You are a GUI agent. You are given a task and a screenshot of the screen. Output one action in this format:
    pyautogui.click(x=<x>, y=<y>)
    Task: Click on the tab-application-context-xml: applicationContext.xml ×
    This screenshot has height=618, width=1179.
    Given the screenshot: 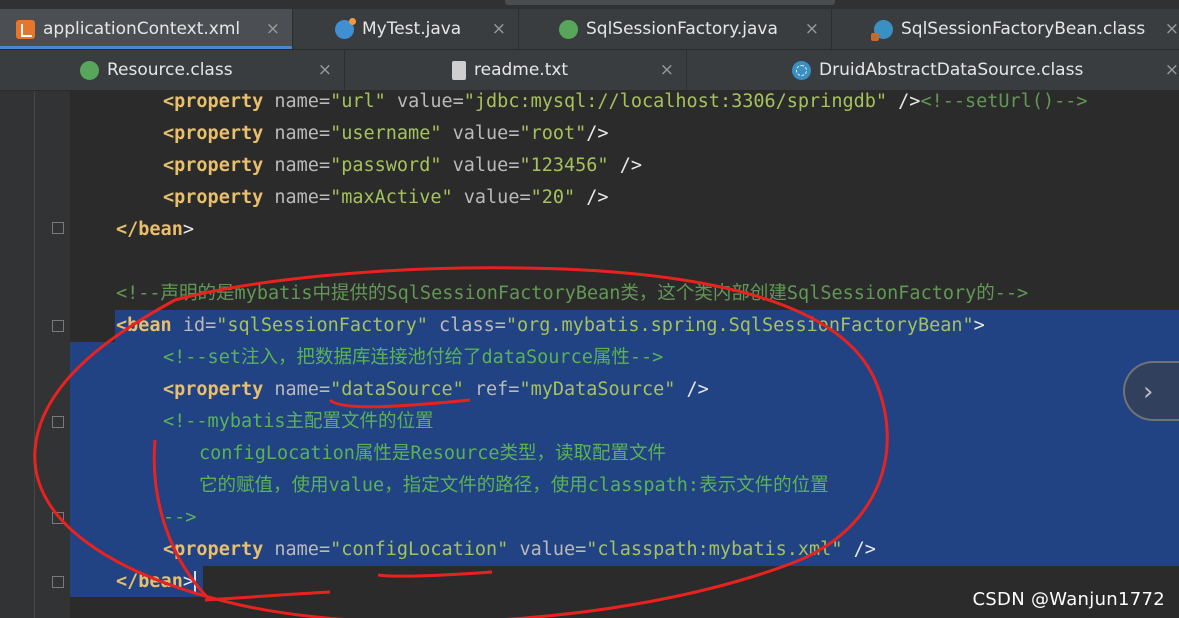 What is the action you would take?
    pyautogui.click(x=146, y=29)
    